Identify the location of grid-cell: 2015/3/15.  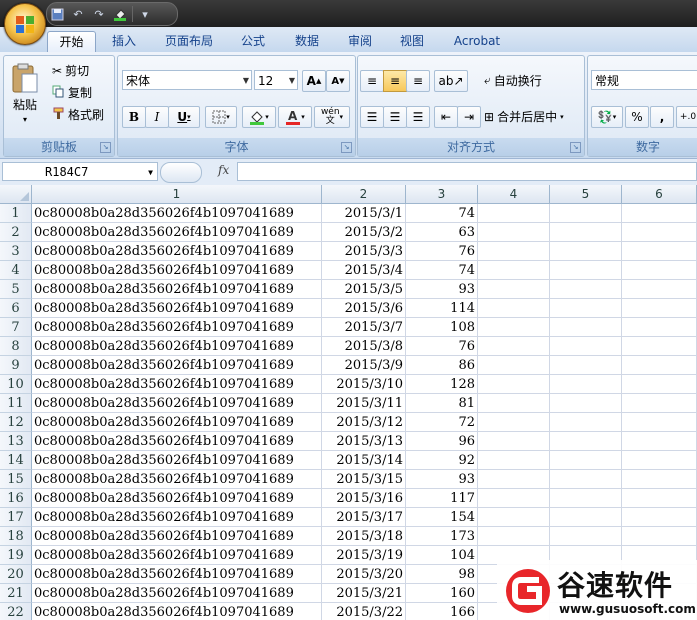
(364, 479).